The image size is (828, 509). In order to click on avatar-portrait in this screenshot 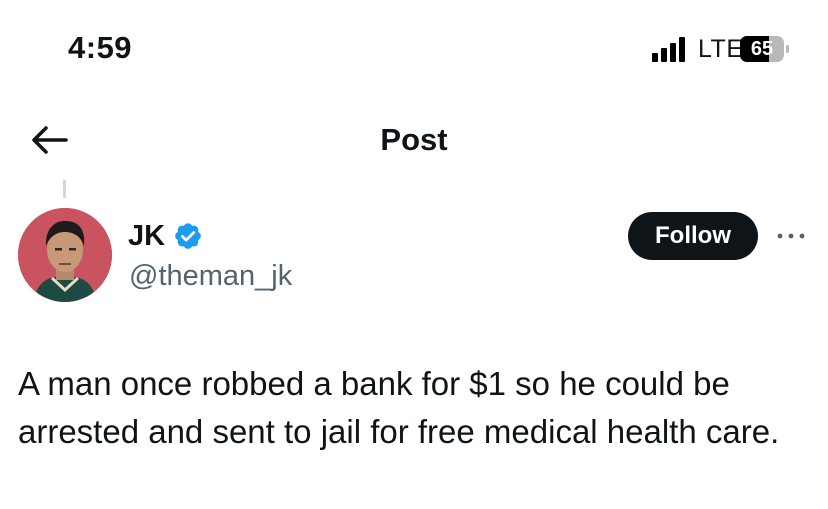, I will do `click(65, 255)`.